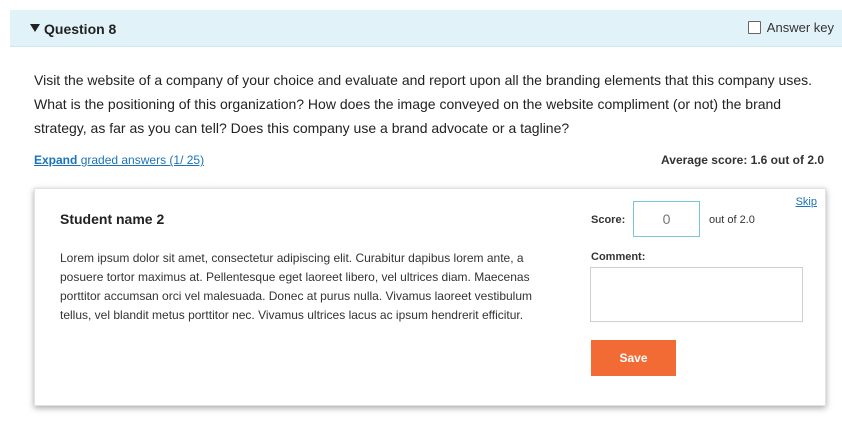  What do you see at coordinates (426, 28) in the screenshot?
I see `question-header: Question 8 Answer key` at bounding box center [426, 28].